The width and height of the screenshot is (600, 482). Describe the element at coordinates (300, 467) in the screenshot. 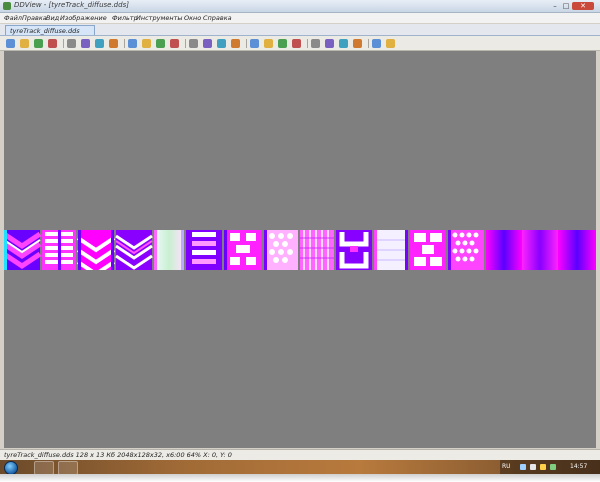

I see `taskbar: RU 14:57` at that location.